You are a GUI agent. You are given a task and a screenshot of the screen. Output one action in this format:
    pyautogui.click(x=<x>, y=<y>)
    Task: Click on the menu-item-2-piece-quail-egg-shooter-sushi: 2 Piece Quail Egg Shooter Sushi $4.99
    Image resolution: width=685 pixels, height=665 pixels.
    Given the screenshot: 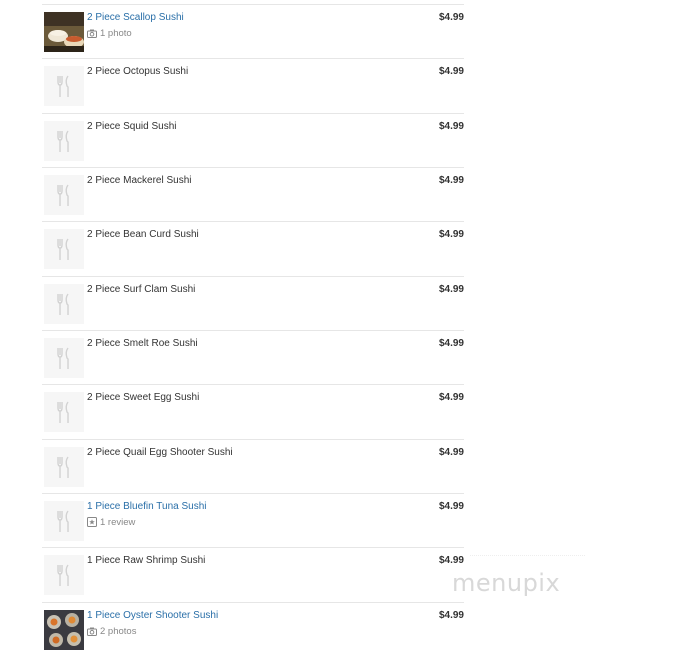 What is the action you would take?
    pyautogui.click(x=253, y=466)
    